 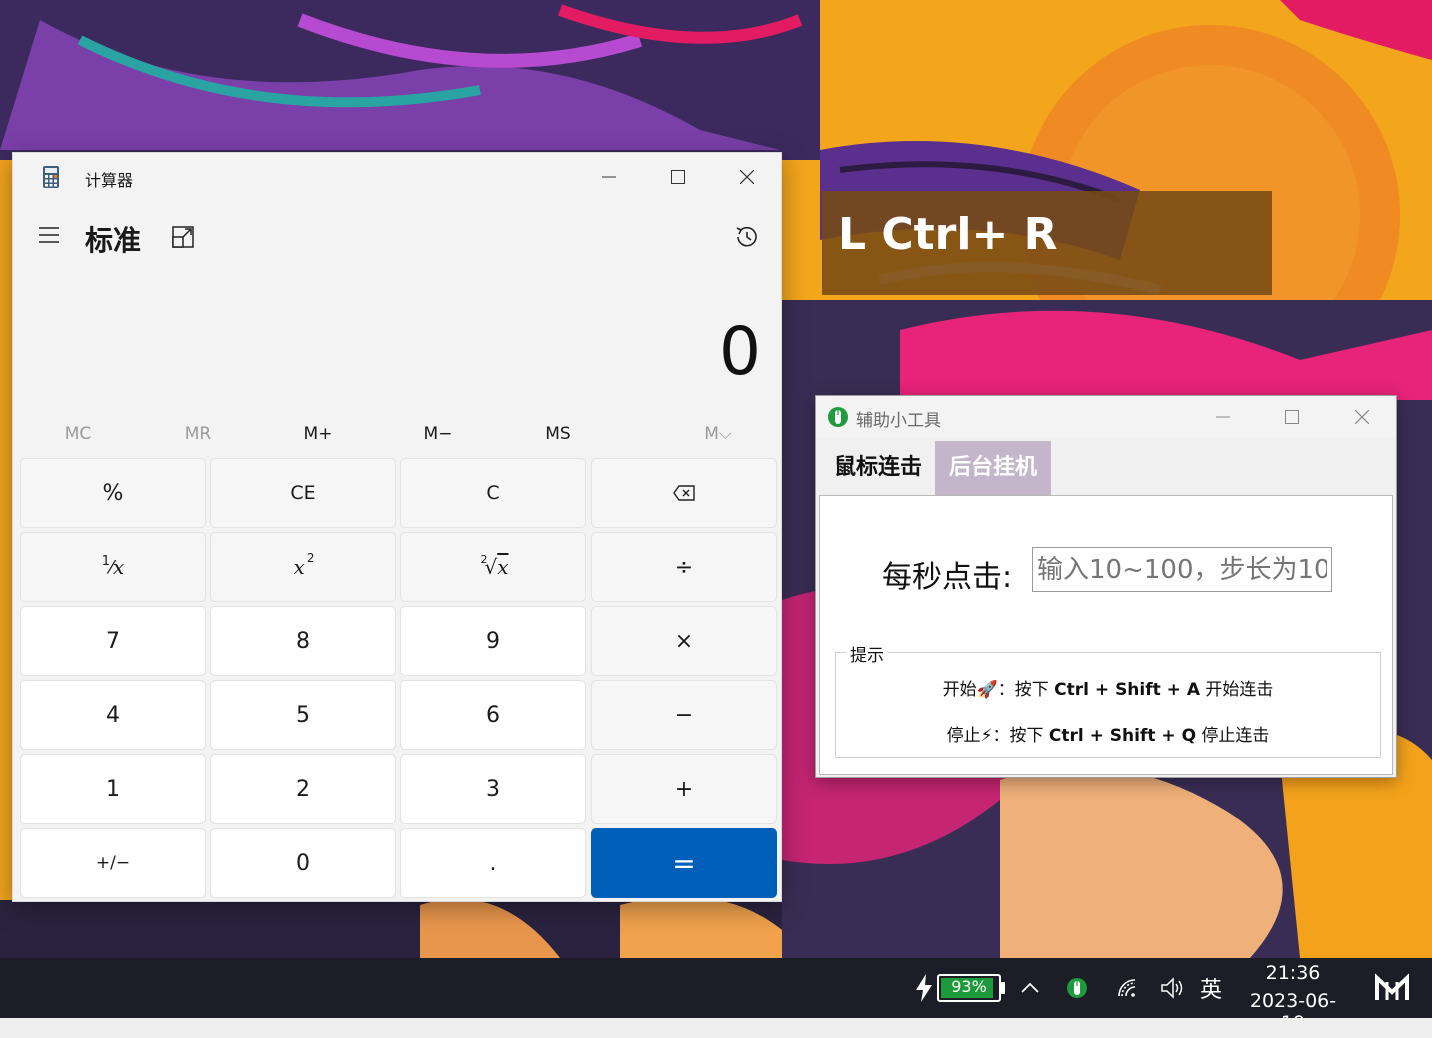 I want to click on square-key: x2, so click(x=303, y=567).